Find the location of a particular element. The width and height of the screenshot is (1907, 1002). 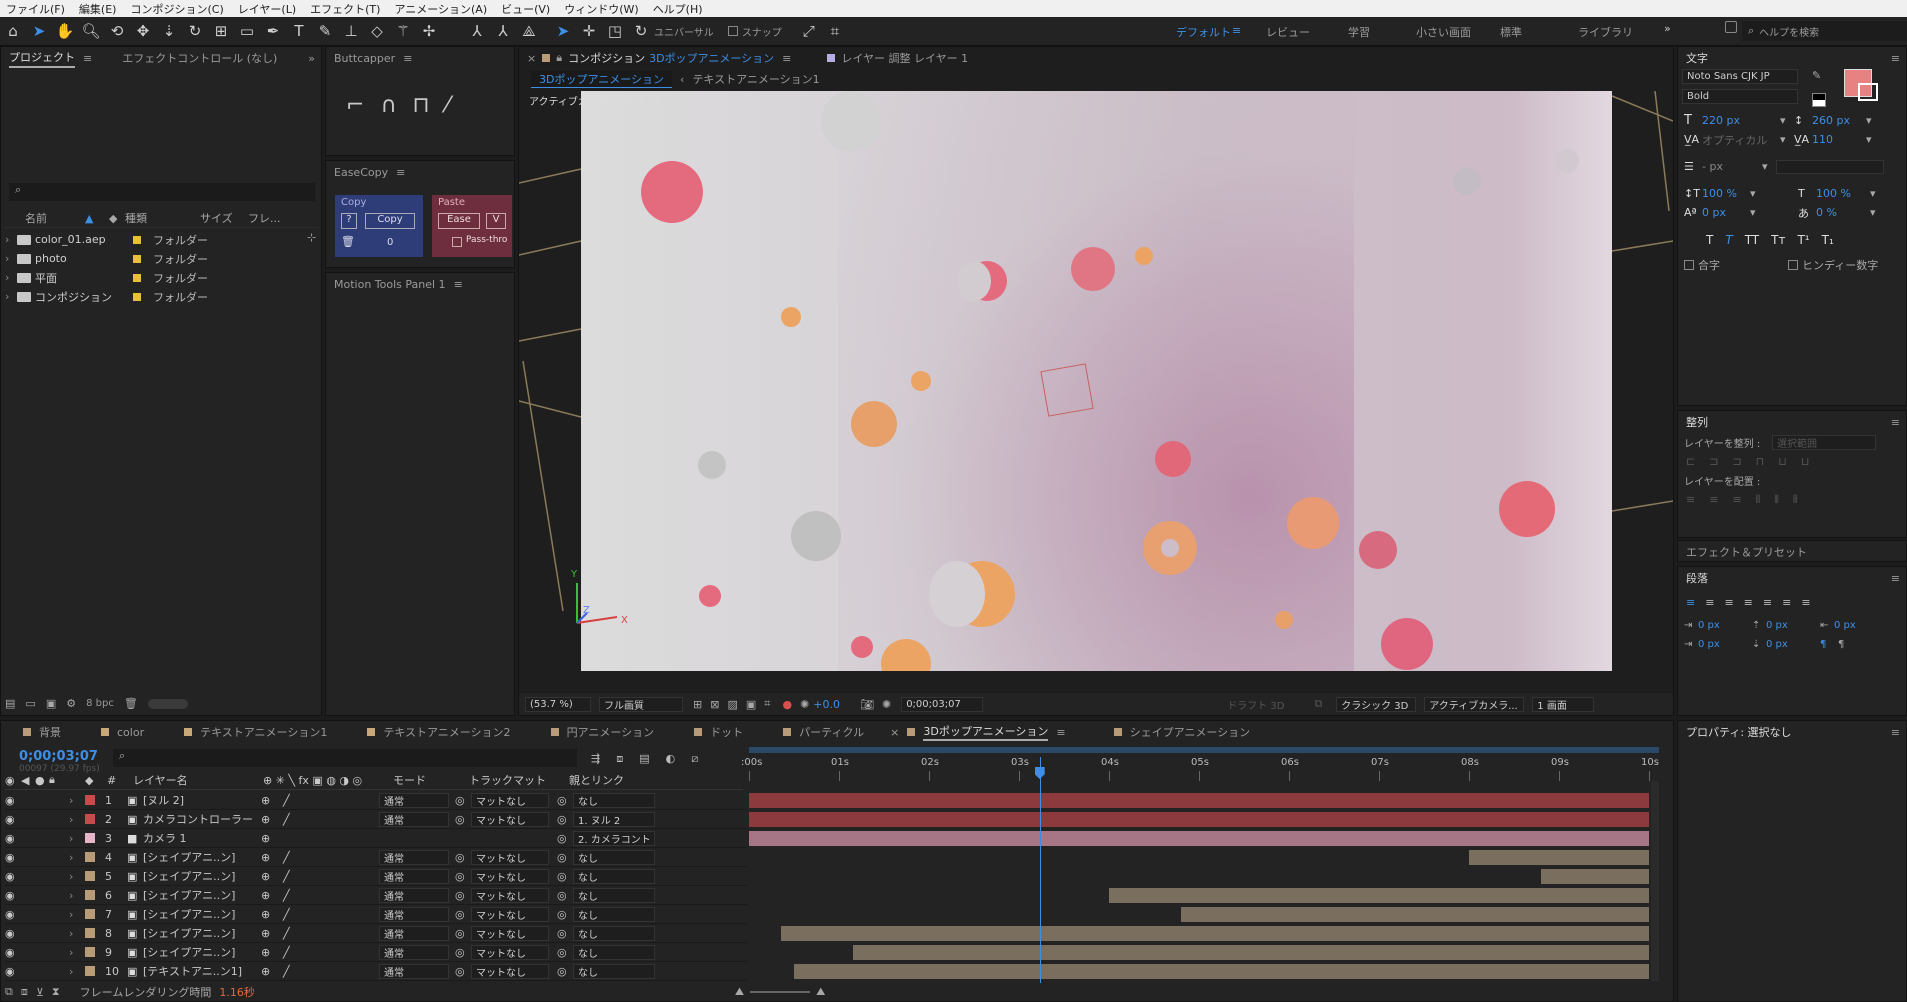

mode-dropdown: 通常 is located at coordinates (414, 952).